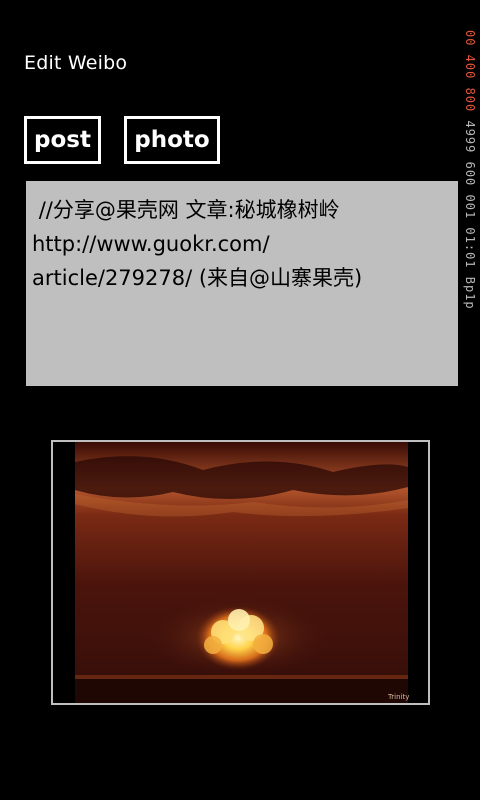 Image resolution: width=480 pixels, height=800 pixels. I want to click on debug-overlay-accent: 00 400 800, so click(470, 71).